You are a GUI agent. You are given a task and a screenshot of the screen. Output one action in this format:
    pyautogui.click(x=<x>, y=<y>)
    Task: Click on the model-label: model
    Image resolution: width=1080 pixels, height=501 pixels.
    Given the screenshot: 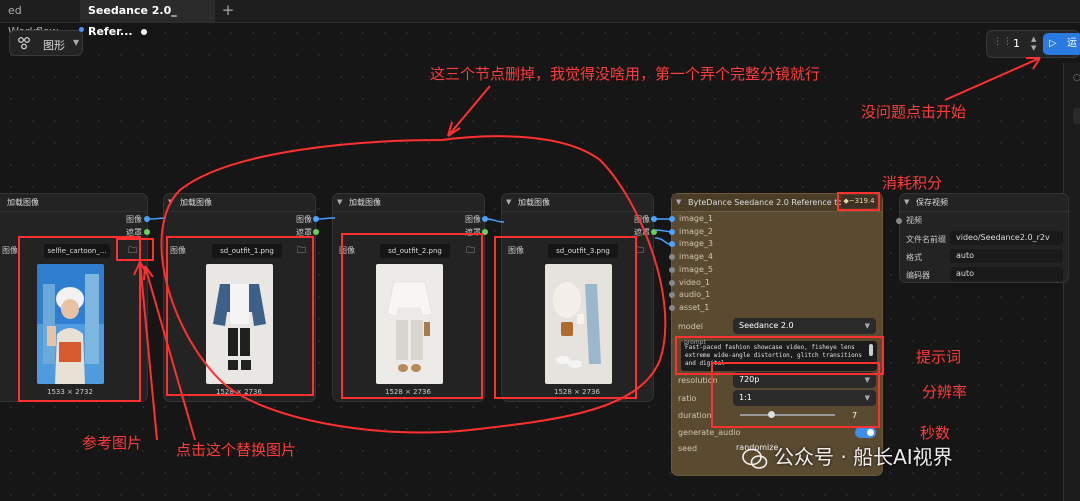 What is the action you would take?
    pyautogui.click(x=690, y=326)
    